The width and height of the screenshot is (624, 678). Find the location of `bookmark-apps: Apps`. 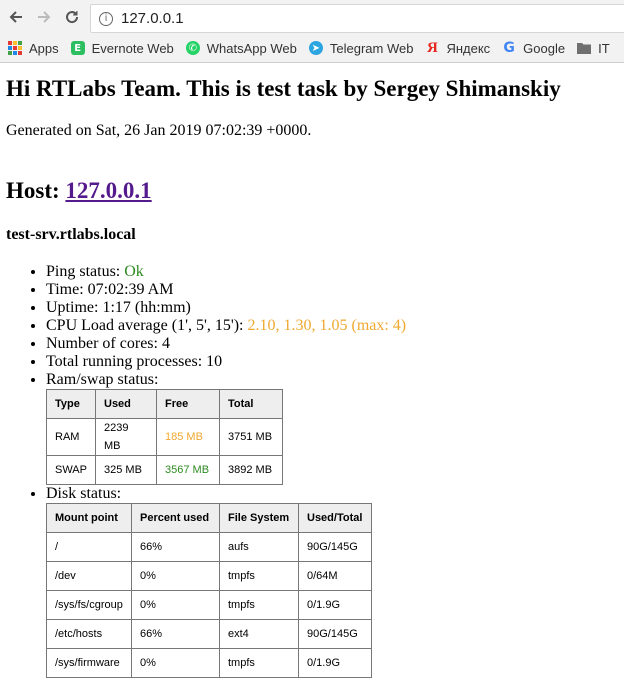

bookmark-apps: Apps is located at coordinates (33, 48).